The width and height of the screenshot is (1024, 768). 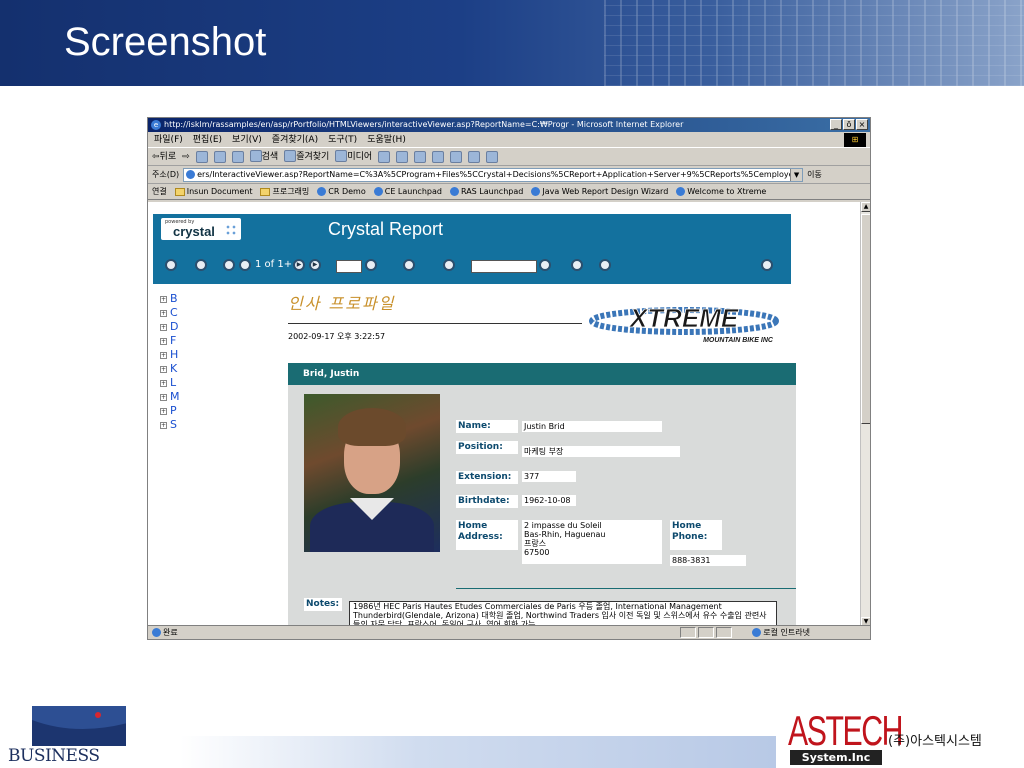 I want to click on tree-item-label: H, so click(x=174, y=354).